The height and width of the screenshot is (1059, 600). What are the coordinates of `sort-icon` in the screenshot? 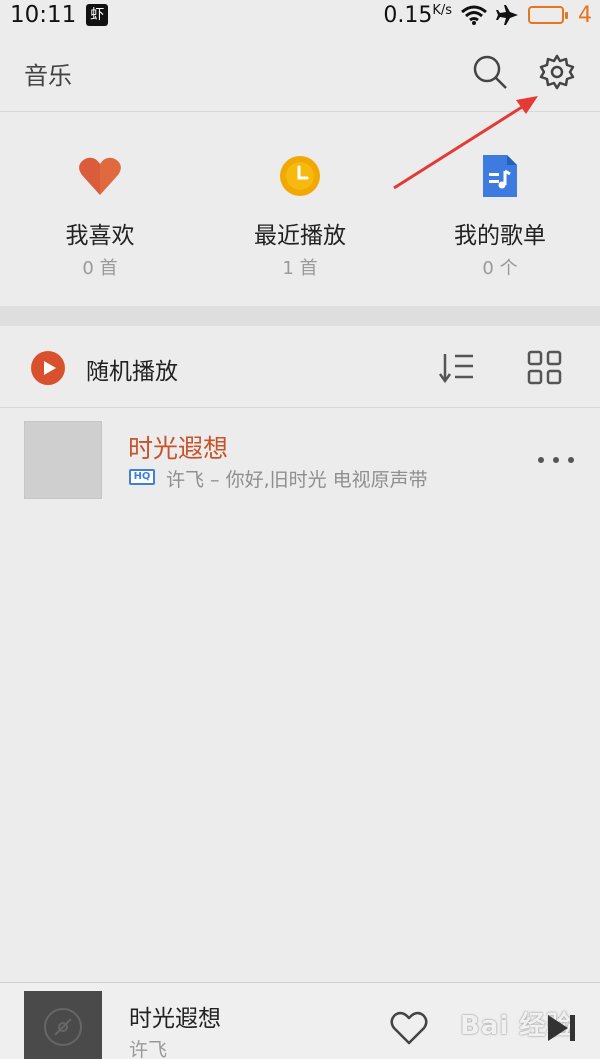 It's located at (455, 369).